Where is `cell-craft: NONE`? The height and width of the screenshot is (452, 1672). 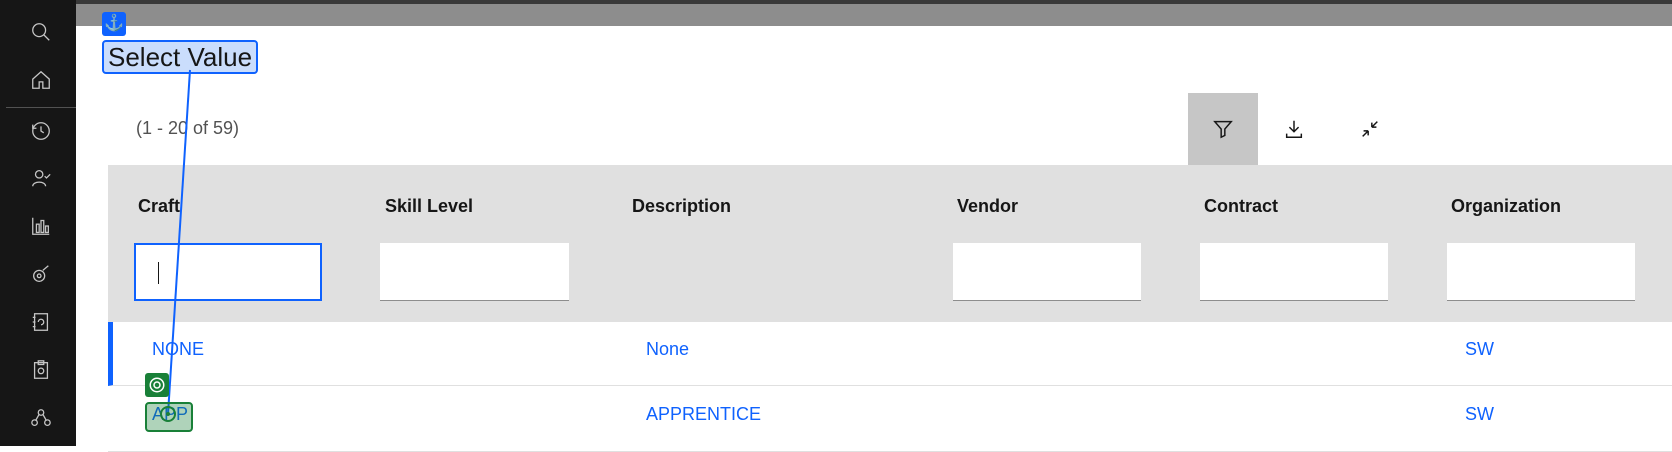
cell-craft: NONE is located at coordinates (178, 349).